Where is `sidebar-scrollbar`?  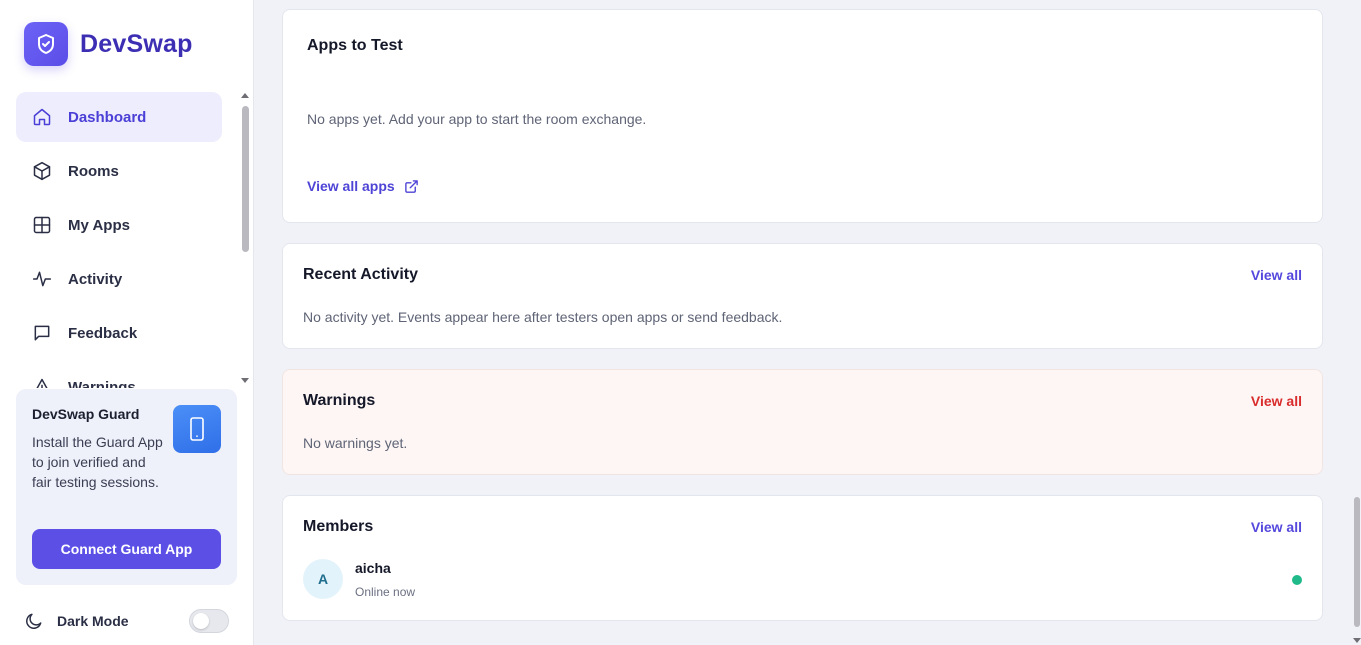
sidebar-scrollbar is located at coordinates (245, 238).